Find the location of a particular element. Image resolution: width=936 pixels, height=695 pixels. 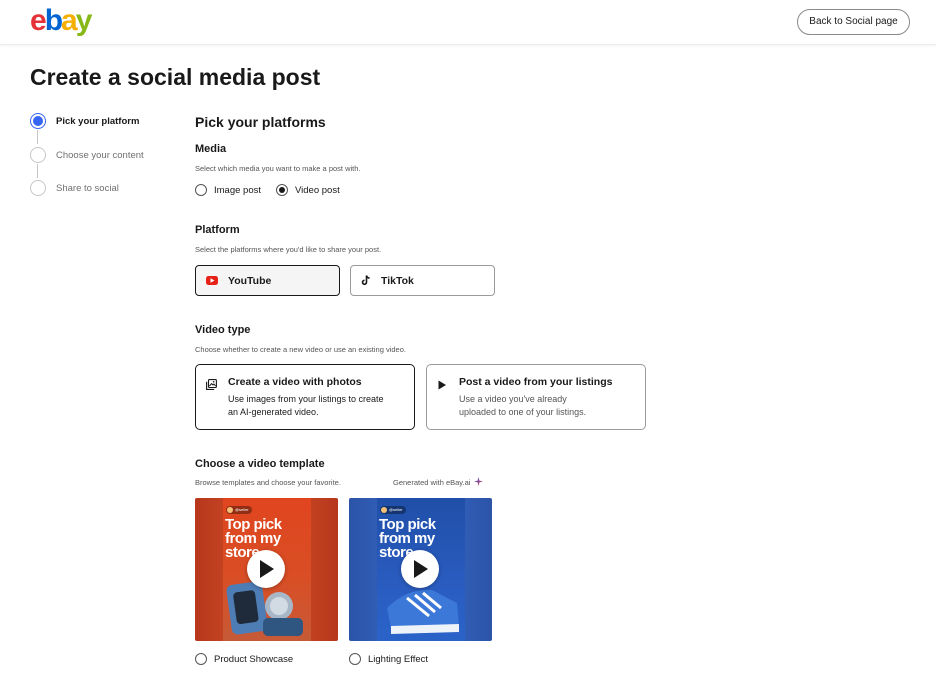

youtube-icon is located at coordinates (212, 280).